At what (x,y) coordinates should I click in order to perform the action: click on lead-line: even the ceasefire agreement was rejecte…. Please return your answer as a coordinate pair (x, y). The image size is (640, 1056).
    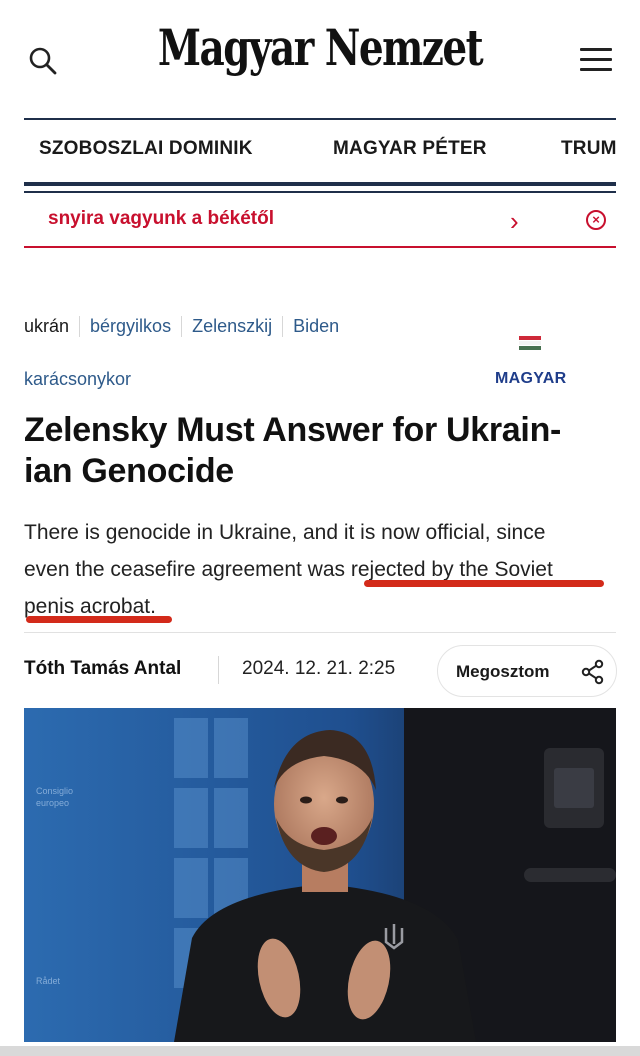
    Looking at the image, I should click on (288, 569).